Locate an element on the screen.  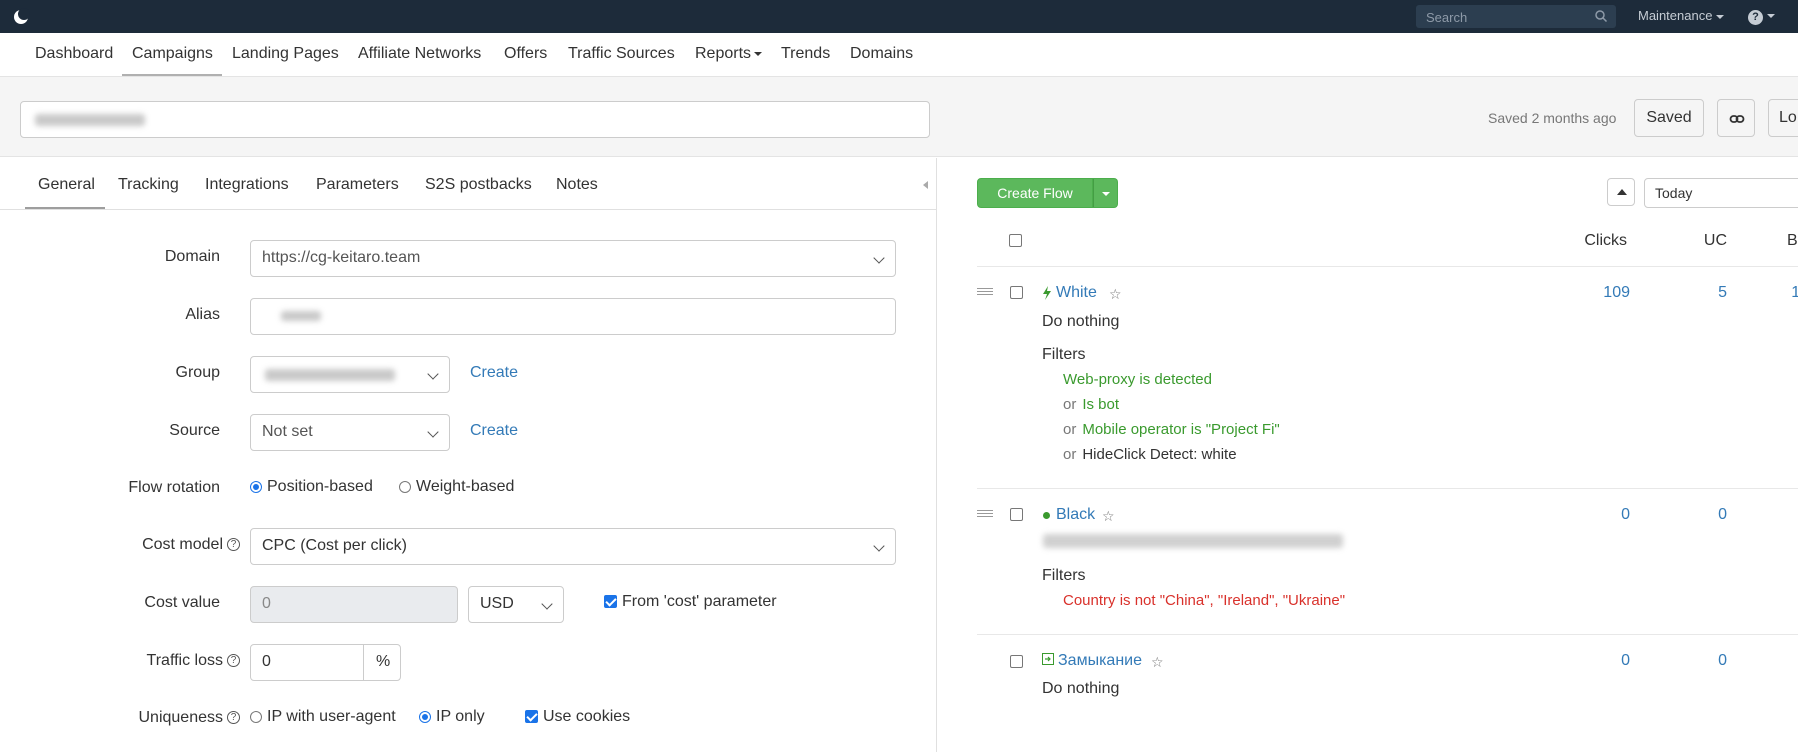
traffic-loss-value: 0 is located at coordinates (266, 661).